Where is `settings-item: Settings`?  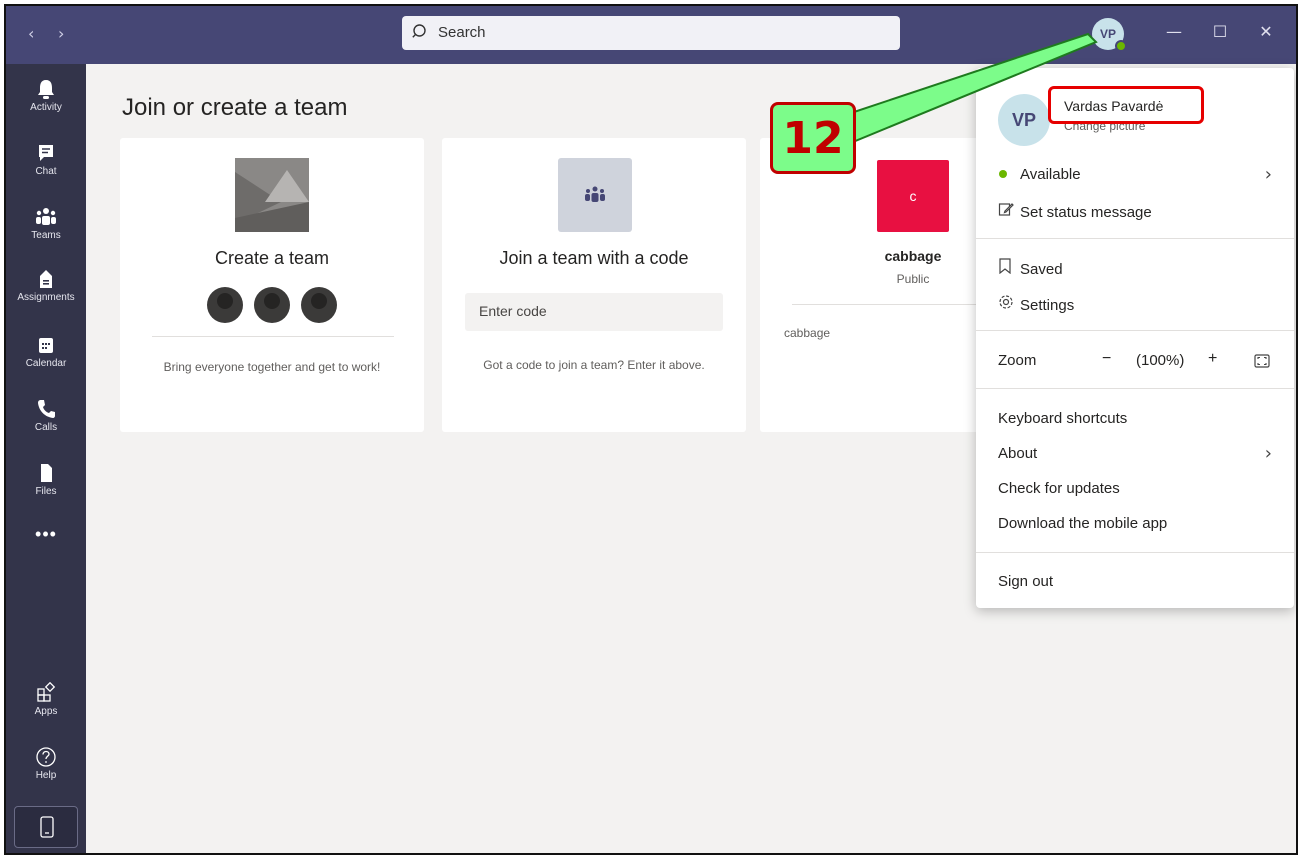 settings-item: Settings is located at coordinates (1036, 304).